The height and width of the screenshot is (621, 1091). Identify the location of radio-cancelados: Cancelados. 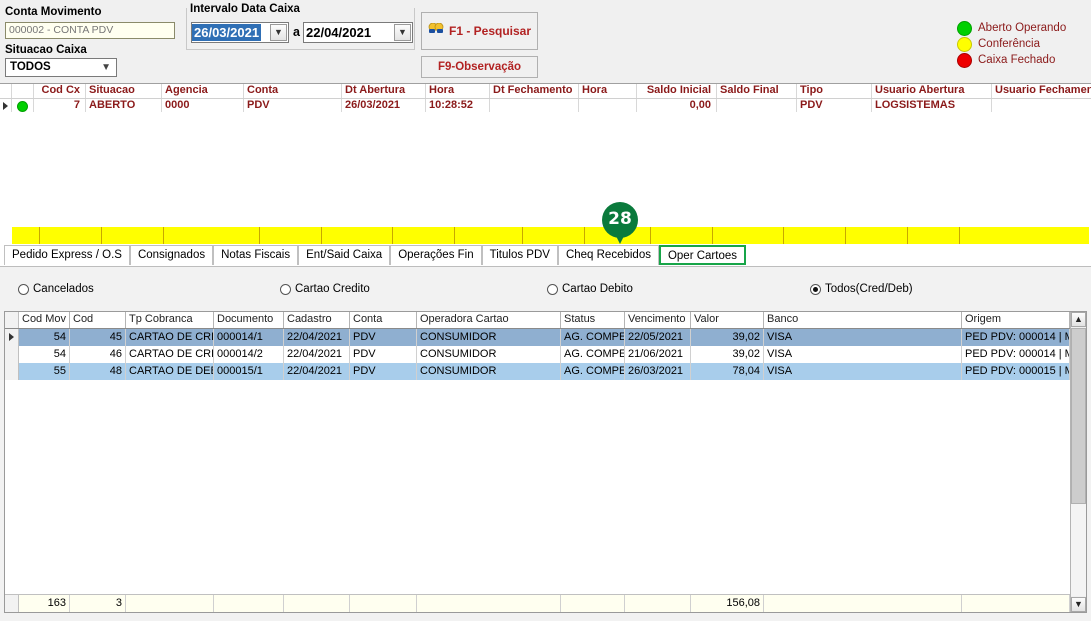
(56, 289).